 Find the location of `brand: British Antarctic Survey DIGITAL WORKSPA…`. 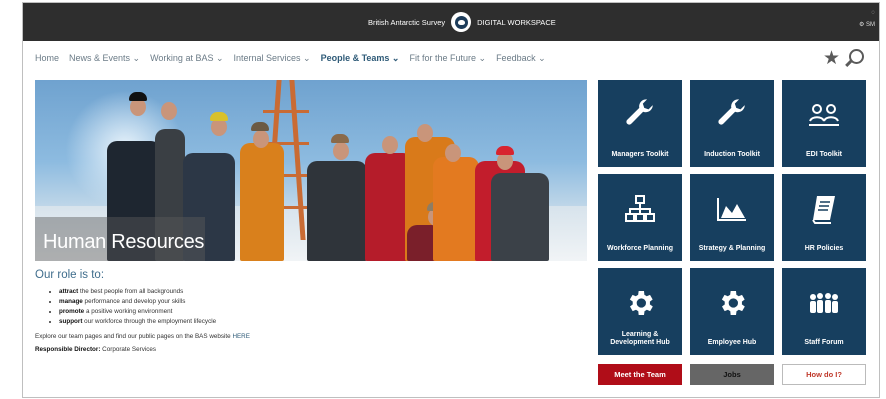

brand: British Antarctic Survey DIGITAL WORKSPA… is located at coordinates (462, 22).